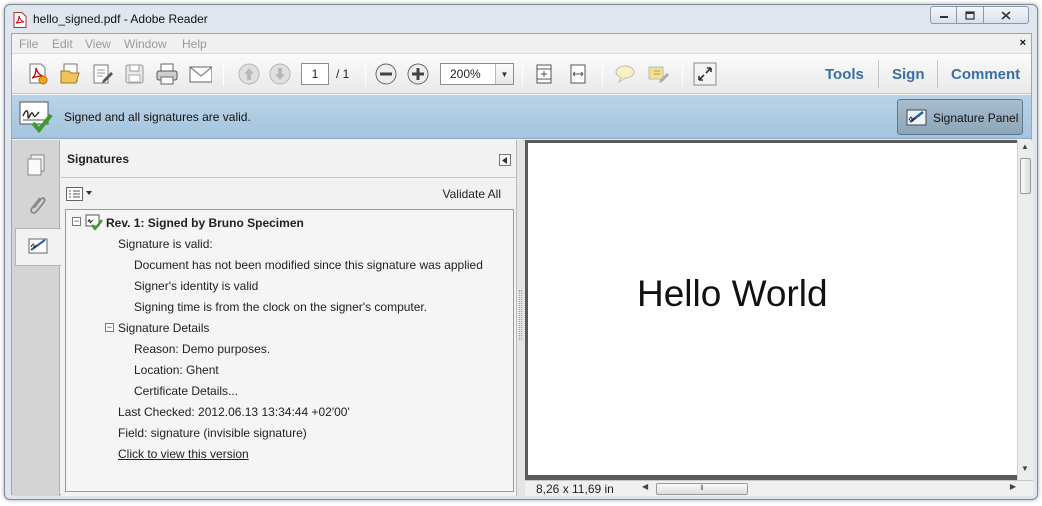  What do you see at coordinates (163, 328) in the screenshot?
I see `signature-details-header: Signature Details` at bounding box center [163, 328].